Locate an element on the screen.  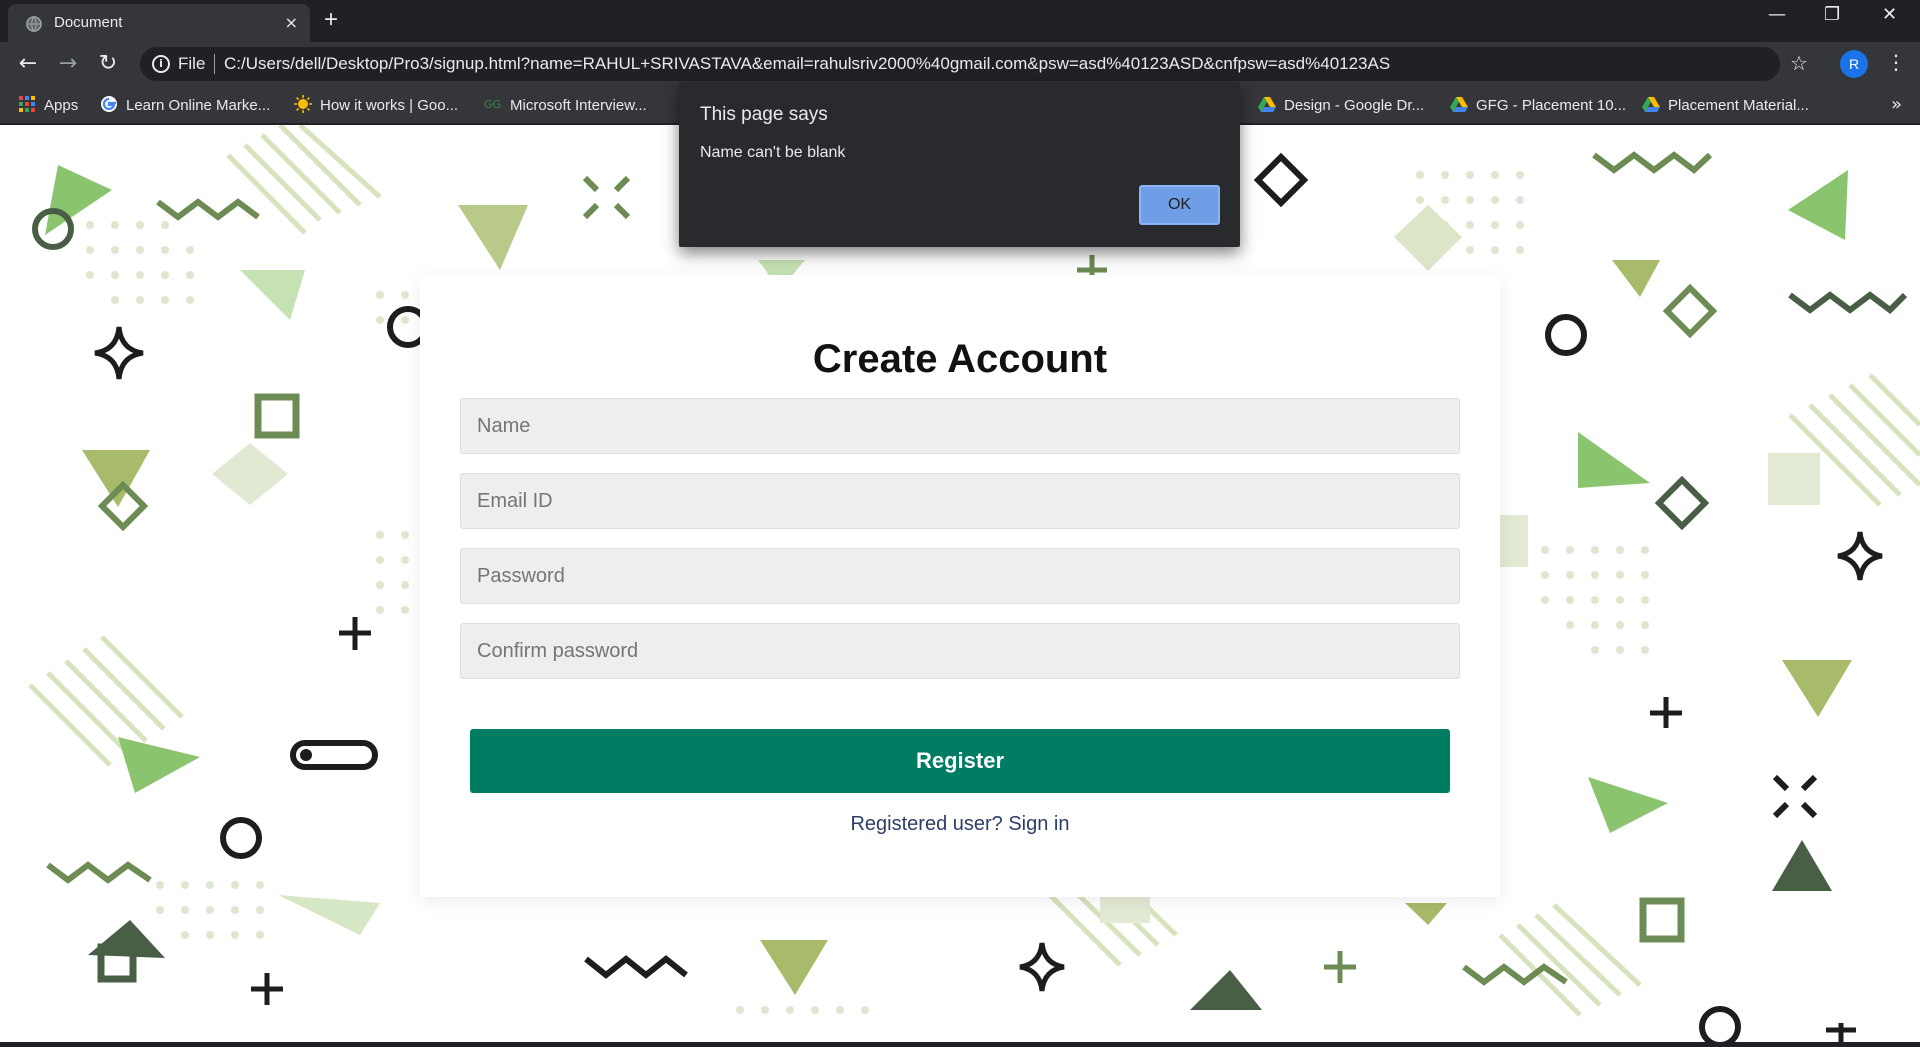
tab-strip: Document × + — ❐ ✕ is located at coordinates (960, 21).